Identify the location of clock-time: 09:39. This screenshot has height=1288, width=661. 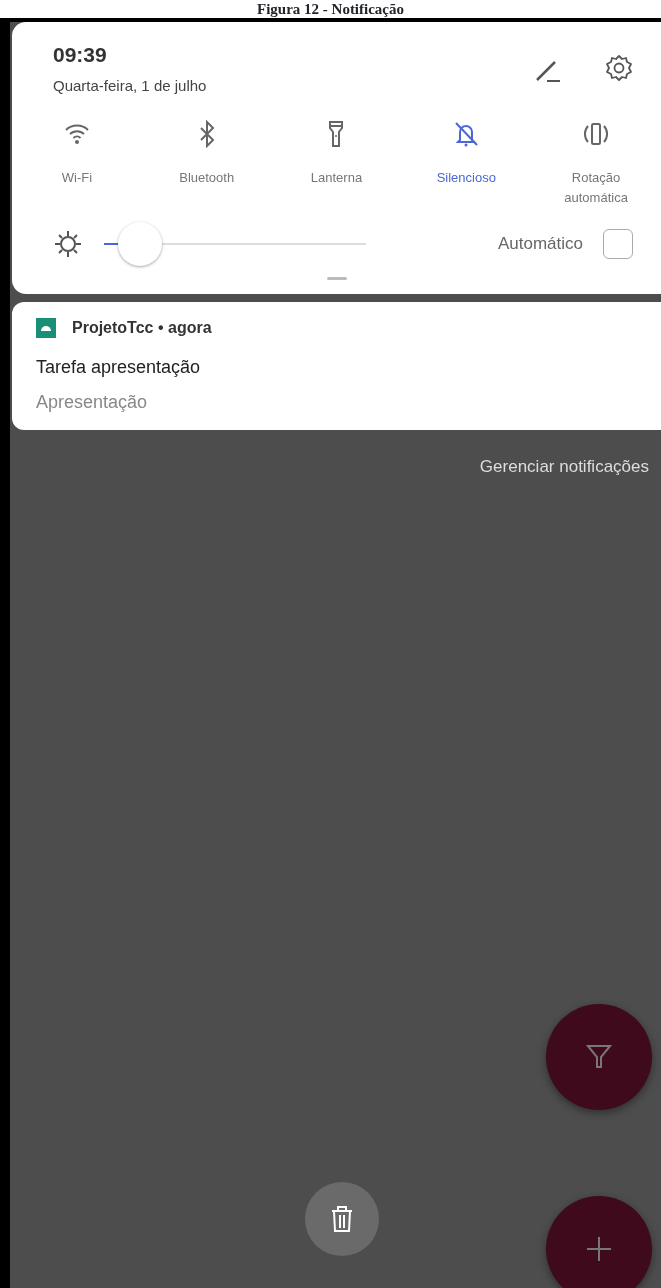
(80, 54).